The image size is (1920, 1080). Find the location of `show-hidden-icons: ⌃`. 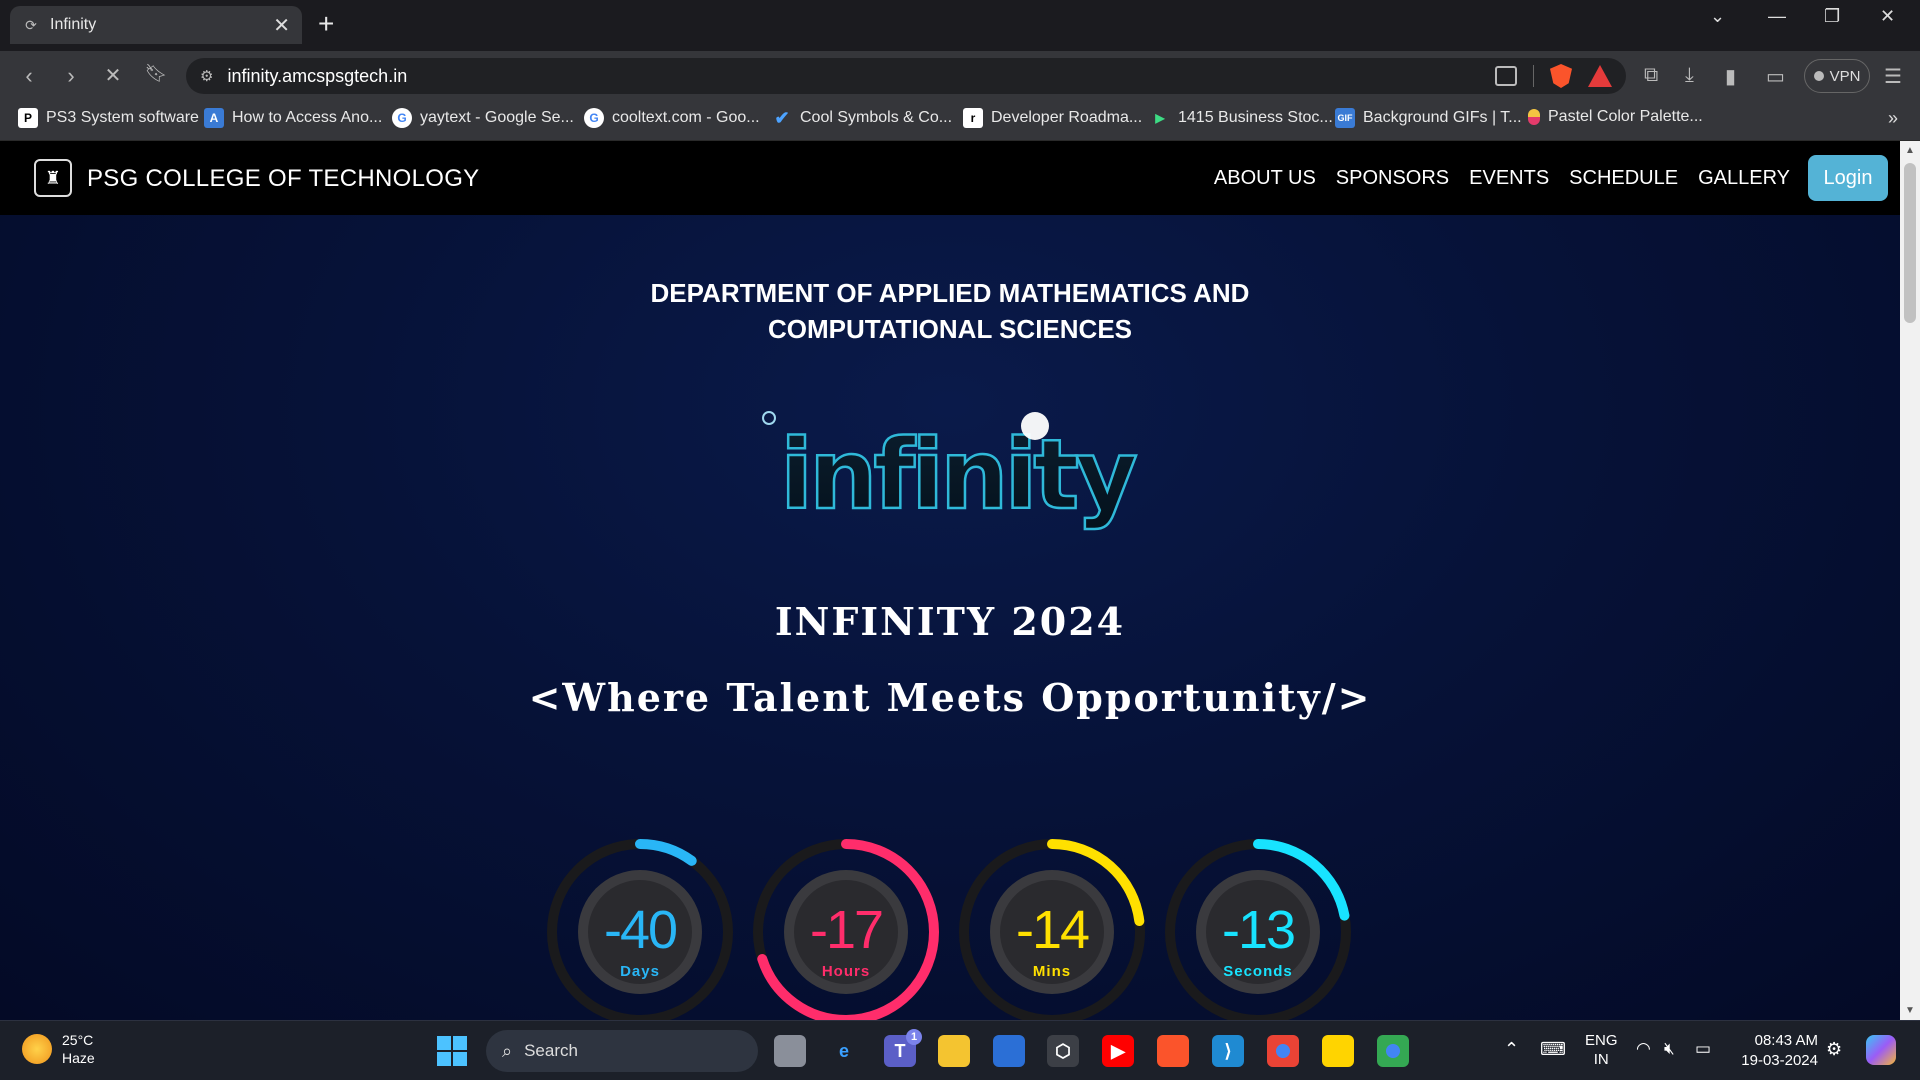

show-hidden-icons: ⌃ is located at coordinates (1511, 1049).